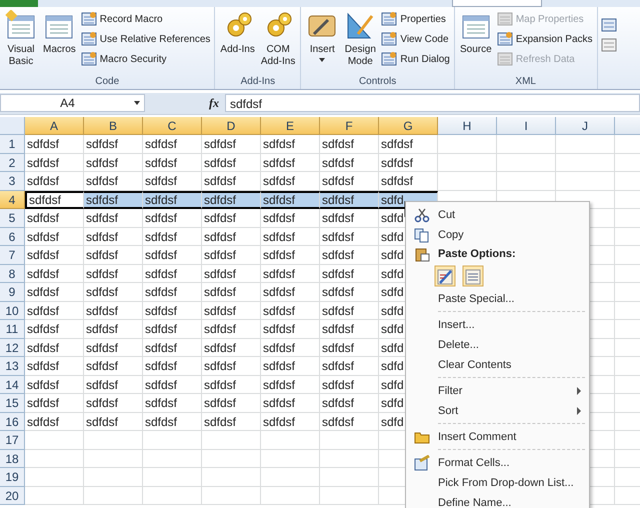 This screenshot has height=508, width=640. What do you see at coordinates (237, 42) in the screenshot?
I see `ribbon-button: Add-Ins` at bounding box center [237, 42].